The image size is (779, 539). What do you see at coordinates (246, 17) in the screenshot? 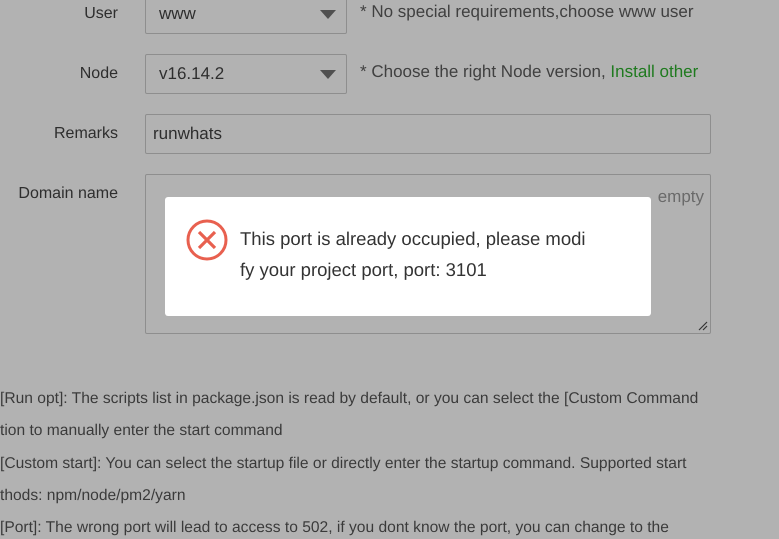
I see `dropdown: www` at bounding box center [246, 17].